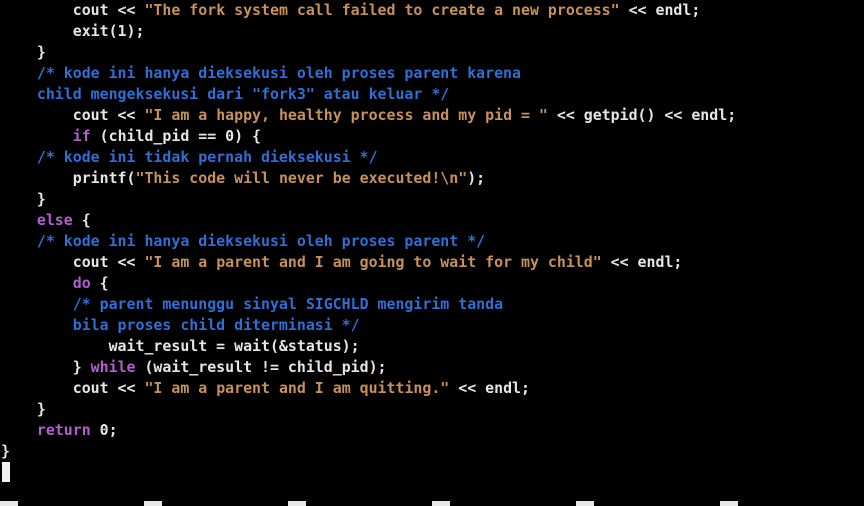 The width and height of the screenshot is (864, 506). Describe the element at coordinates (113, 367) in the screenshot. I see `code-token-keyword: while` at that location.